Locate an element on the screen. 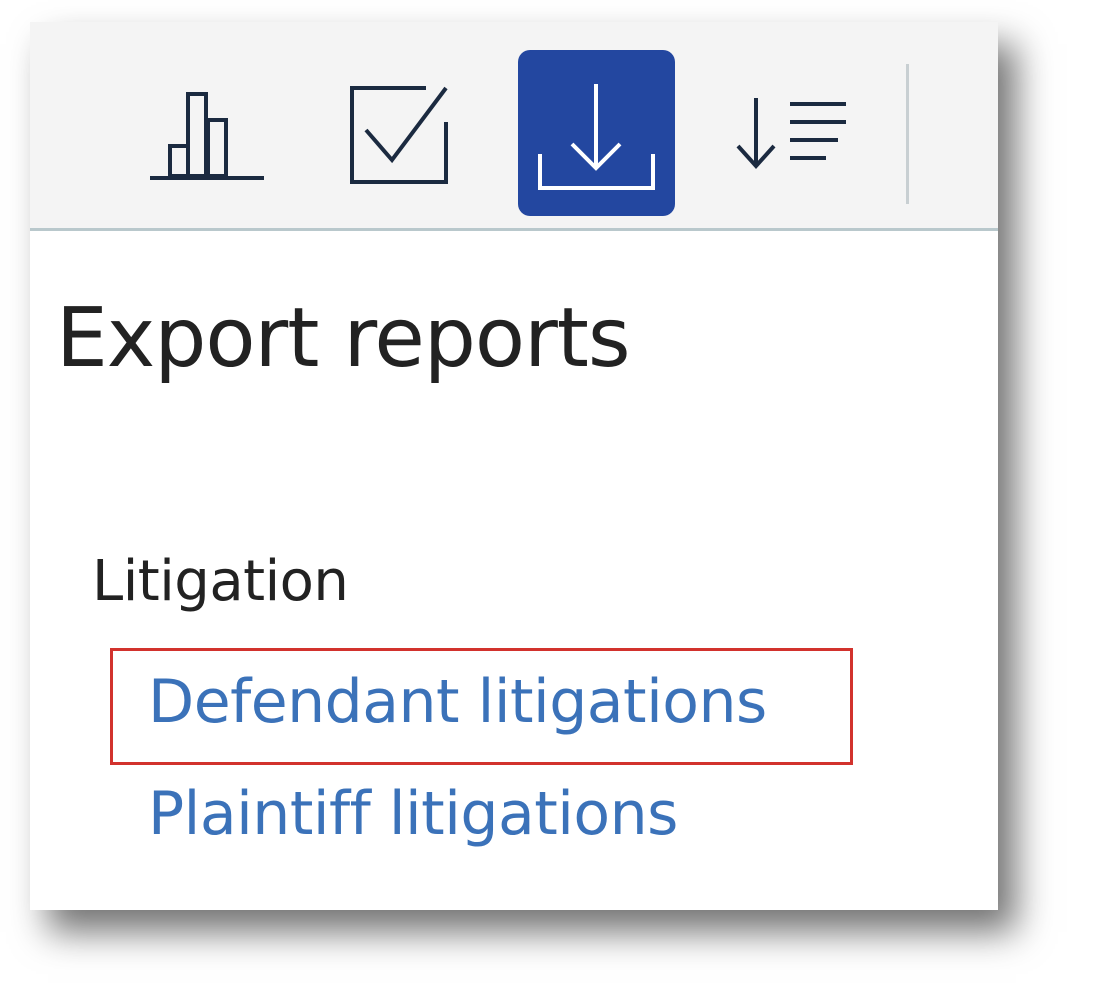 The image size is (1104, 984). export-button is located at coordinates (596, 133).